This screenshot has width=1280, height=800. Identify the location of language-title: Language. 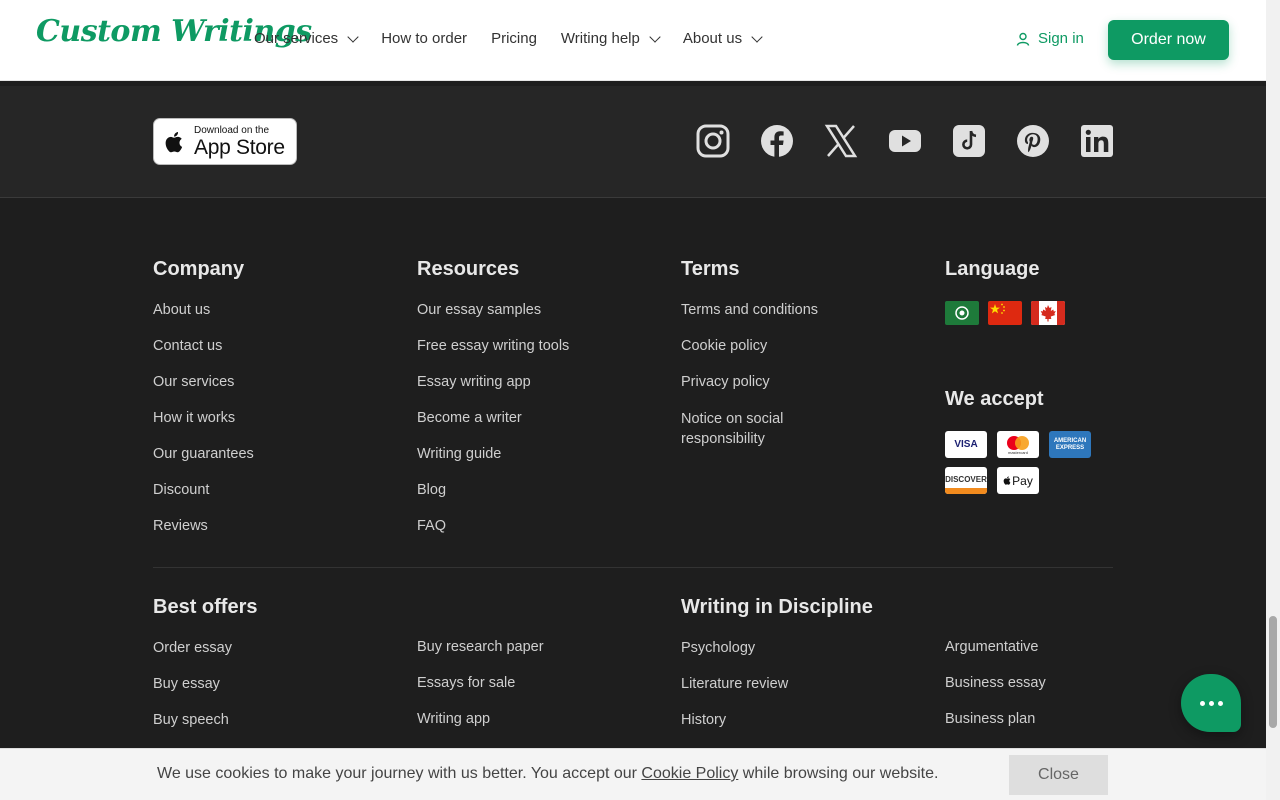
(992, 269).